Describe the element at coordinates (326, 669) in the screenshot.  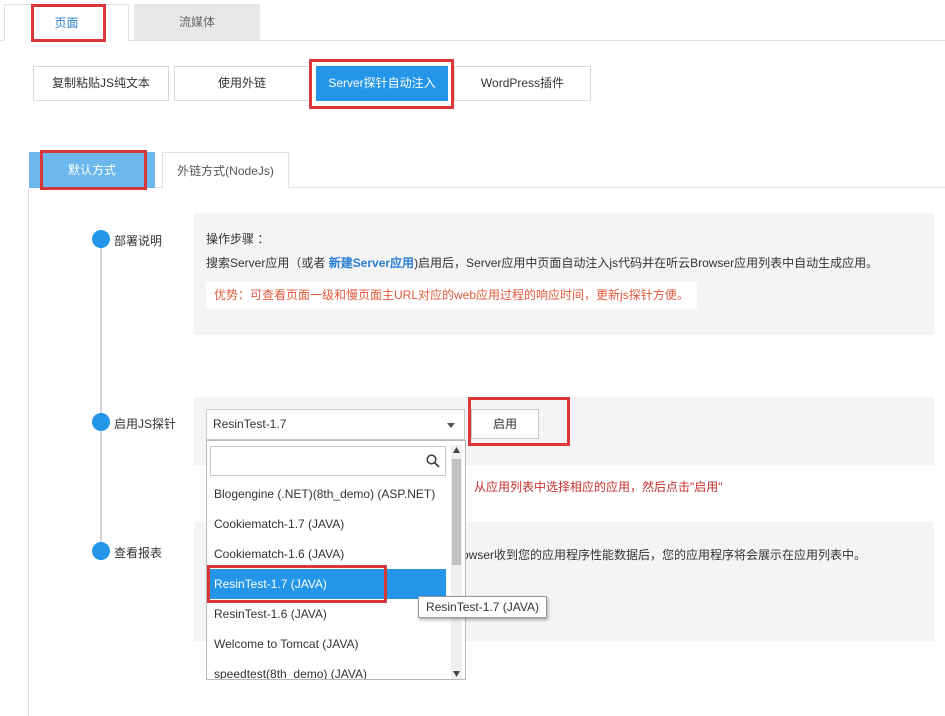
I see `dropdown-option: speedtest(8th_demo) (JAVA)` at that location.